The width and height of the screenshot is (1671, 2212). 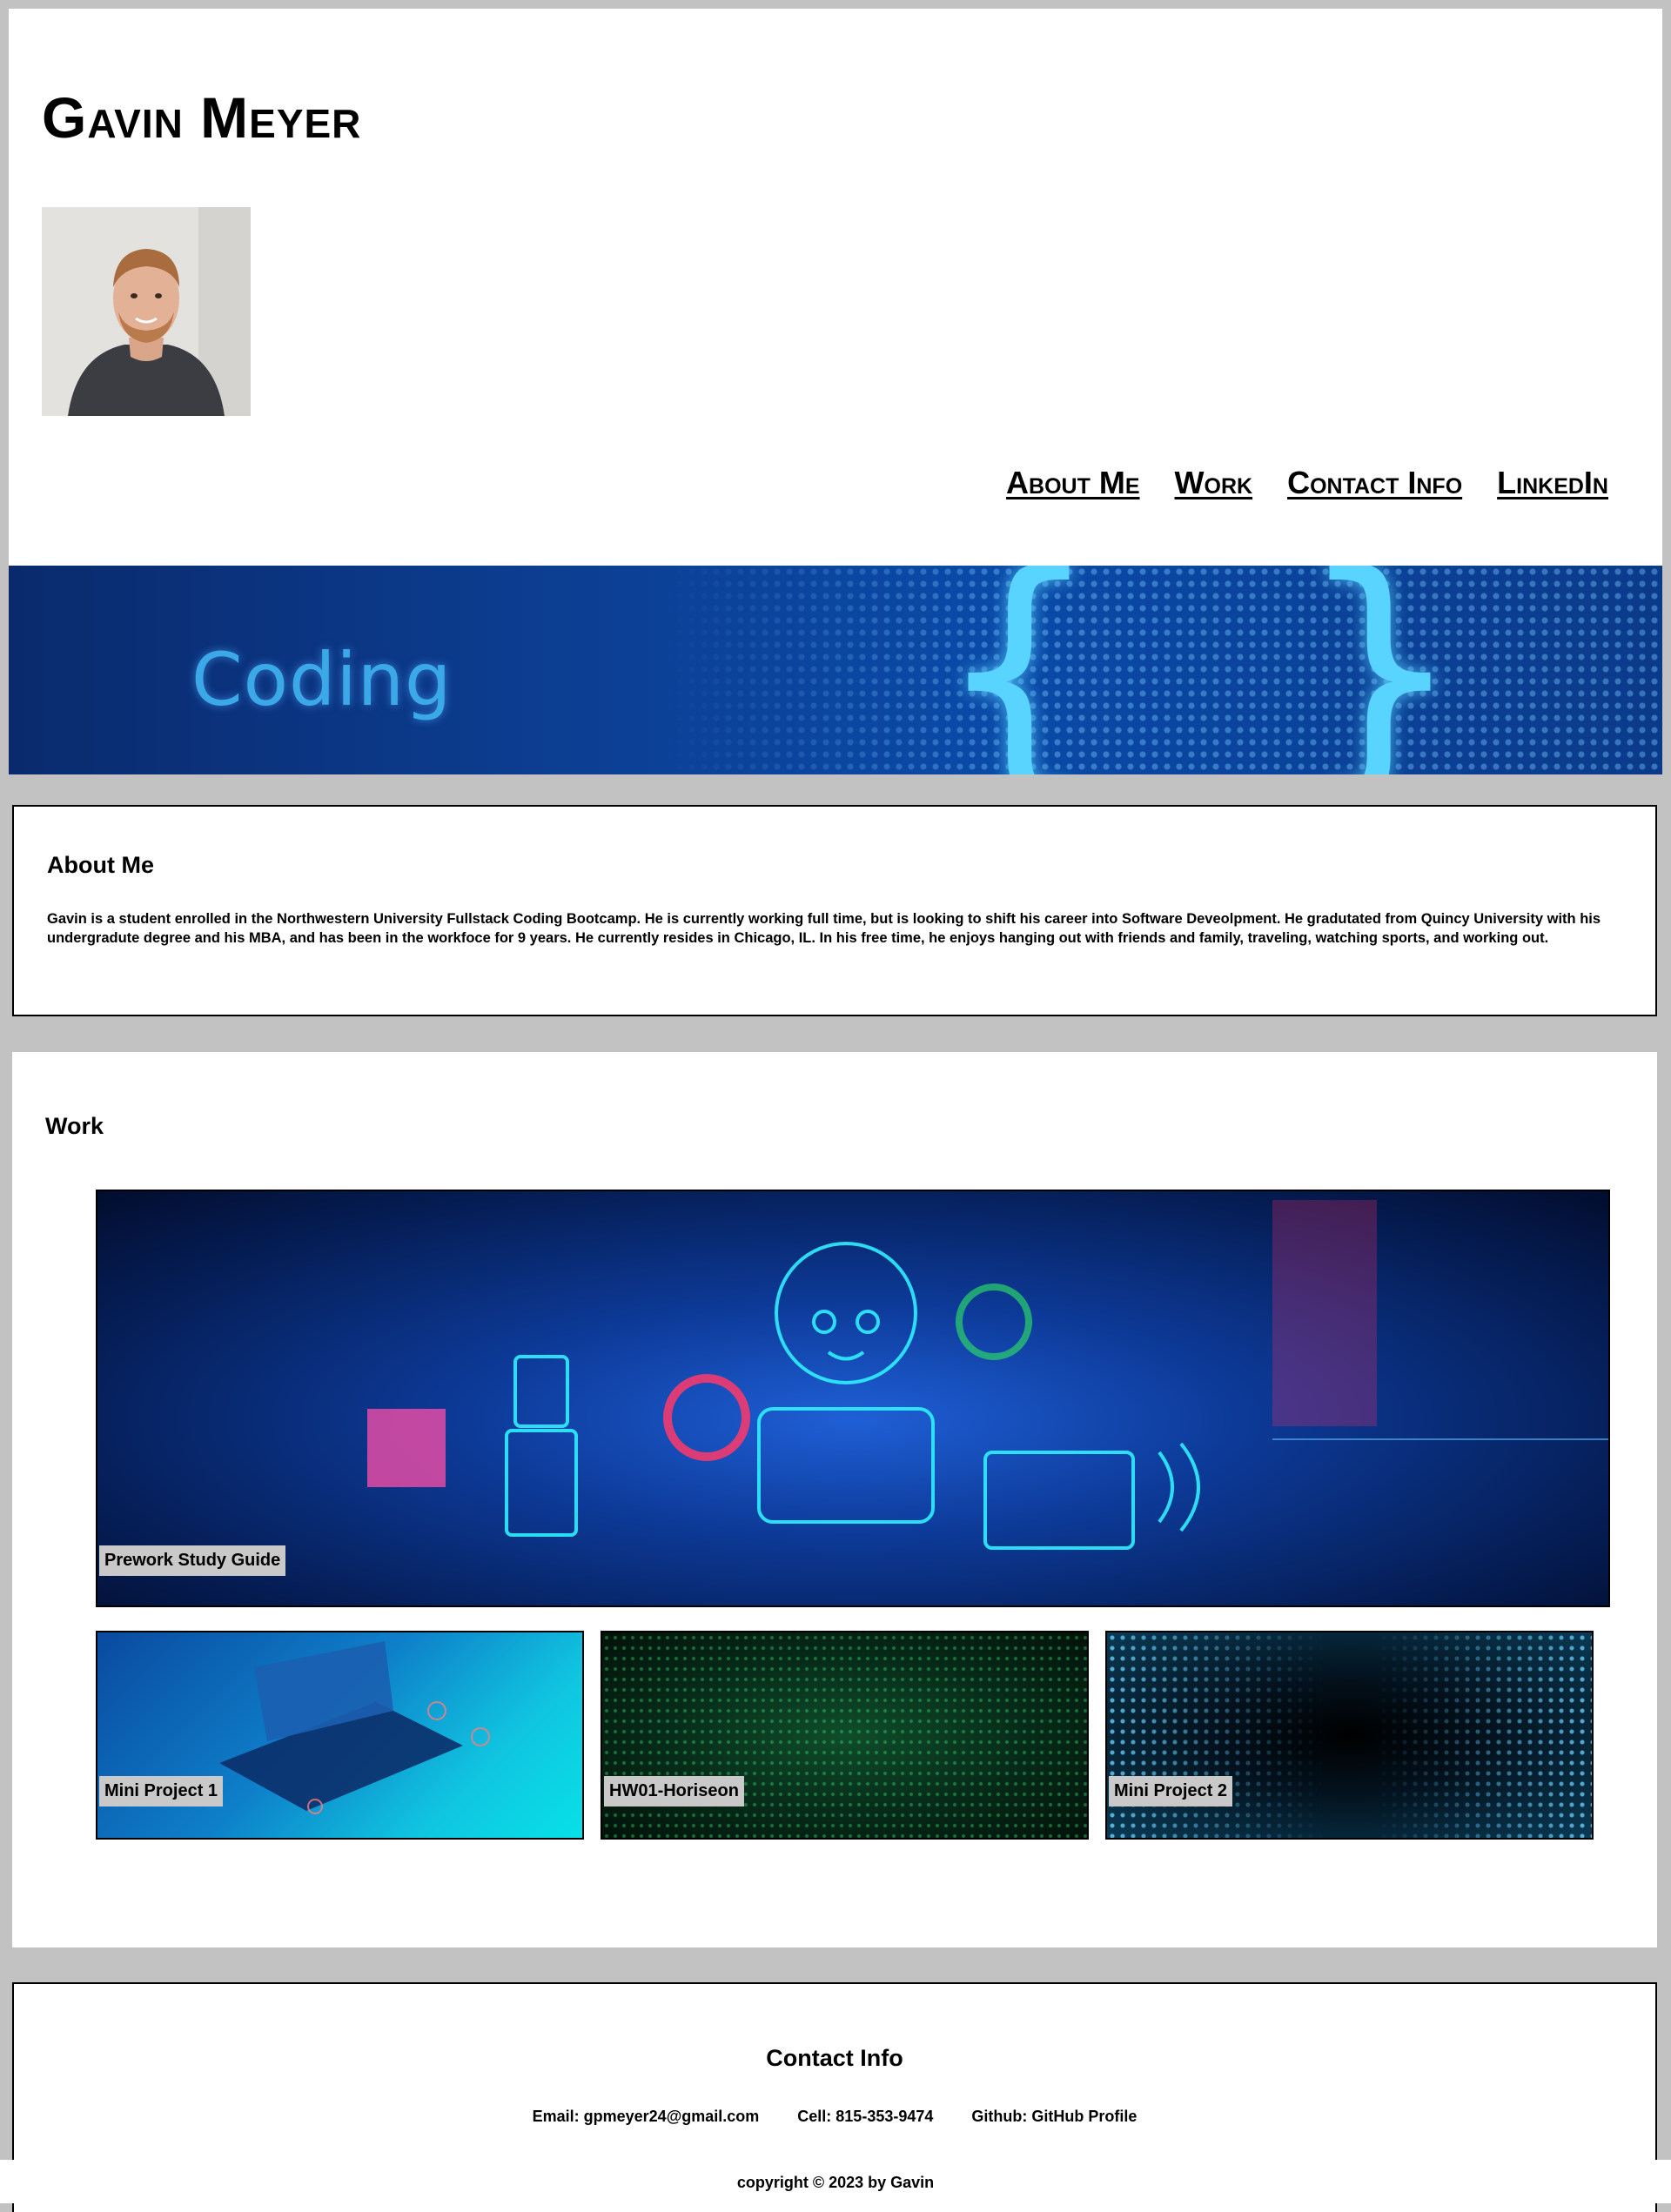 What do you see at coordinates (192, 1560) in the screenshot?
I see `project-label: Prework Study Guide` at bounding box center [192, 1560].